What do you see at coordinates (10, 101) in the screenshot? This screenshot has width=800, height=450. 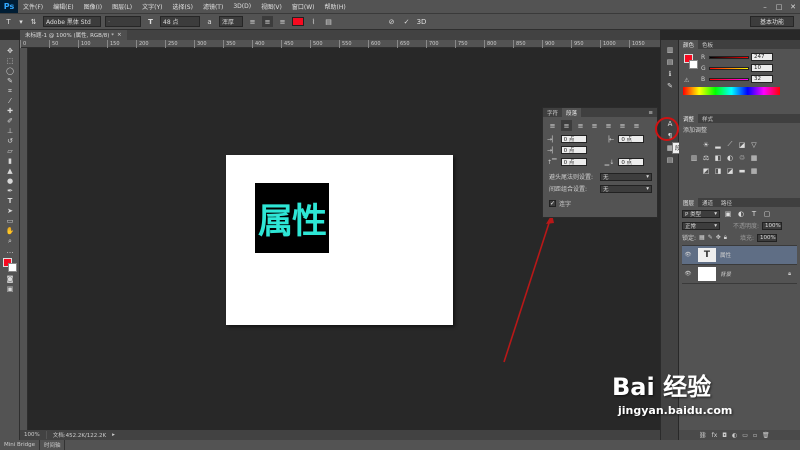 I see `eyedropper-tool-icon: ⁄` at bounding box center [10, 101].